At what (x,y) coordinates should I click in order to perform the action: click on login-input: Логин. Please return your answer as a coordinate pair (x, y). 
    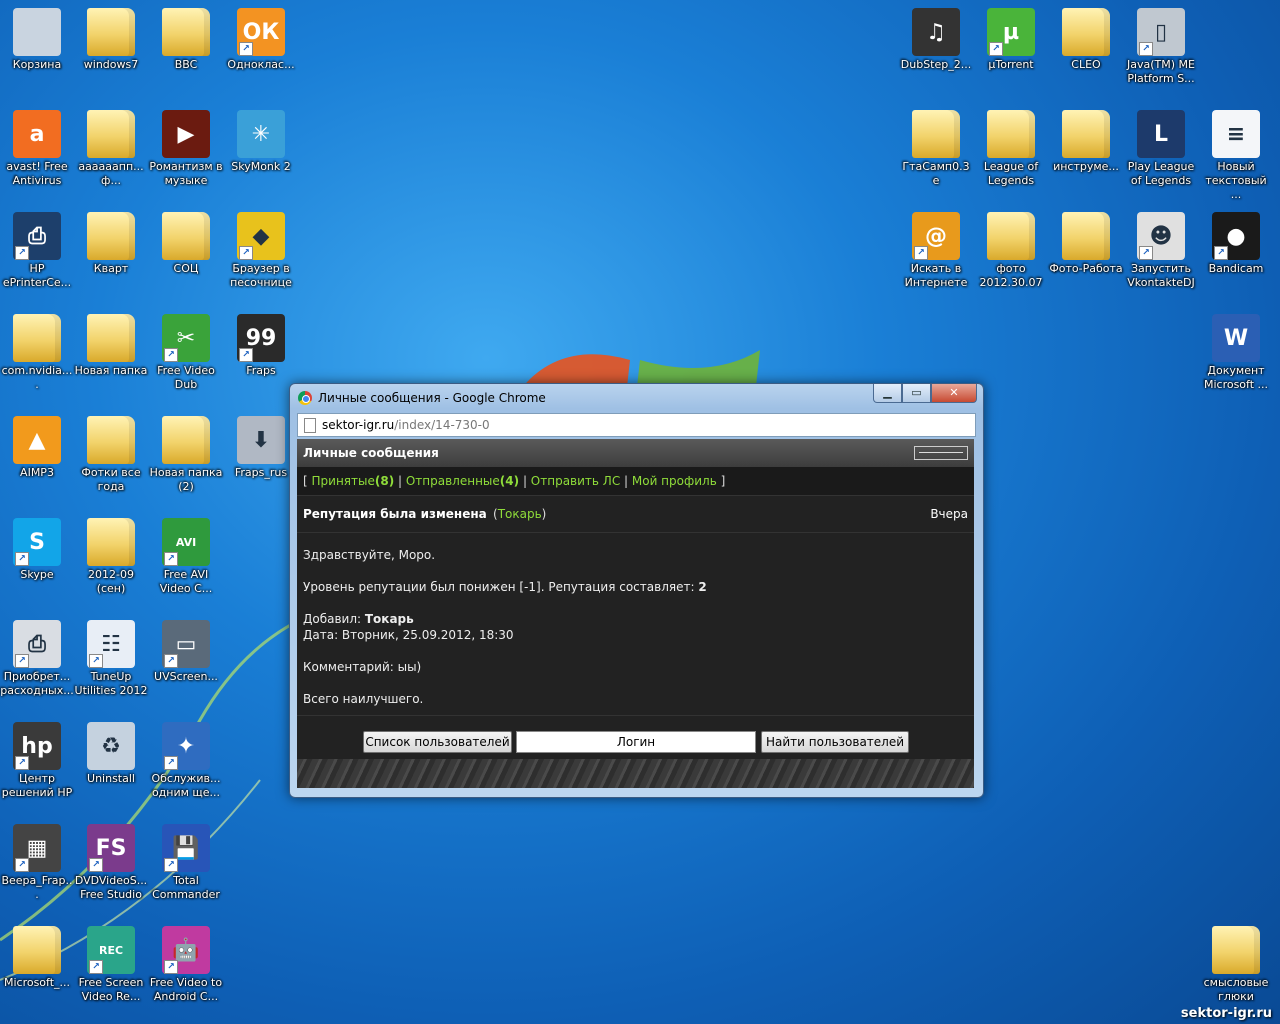
    Looking at the image, I should click on (636, 742).